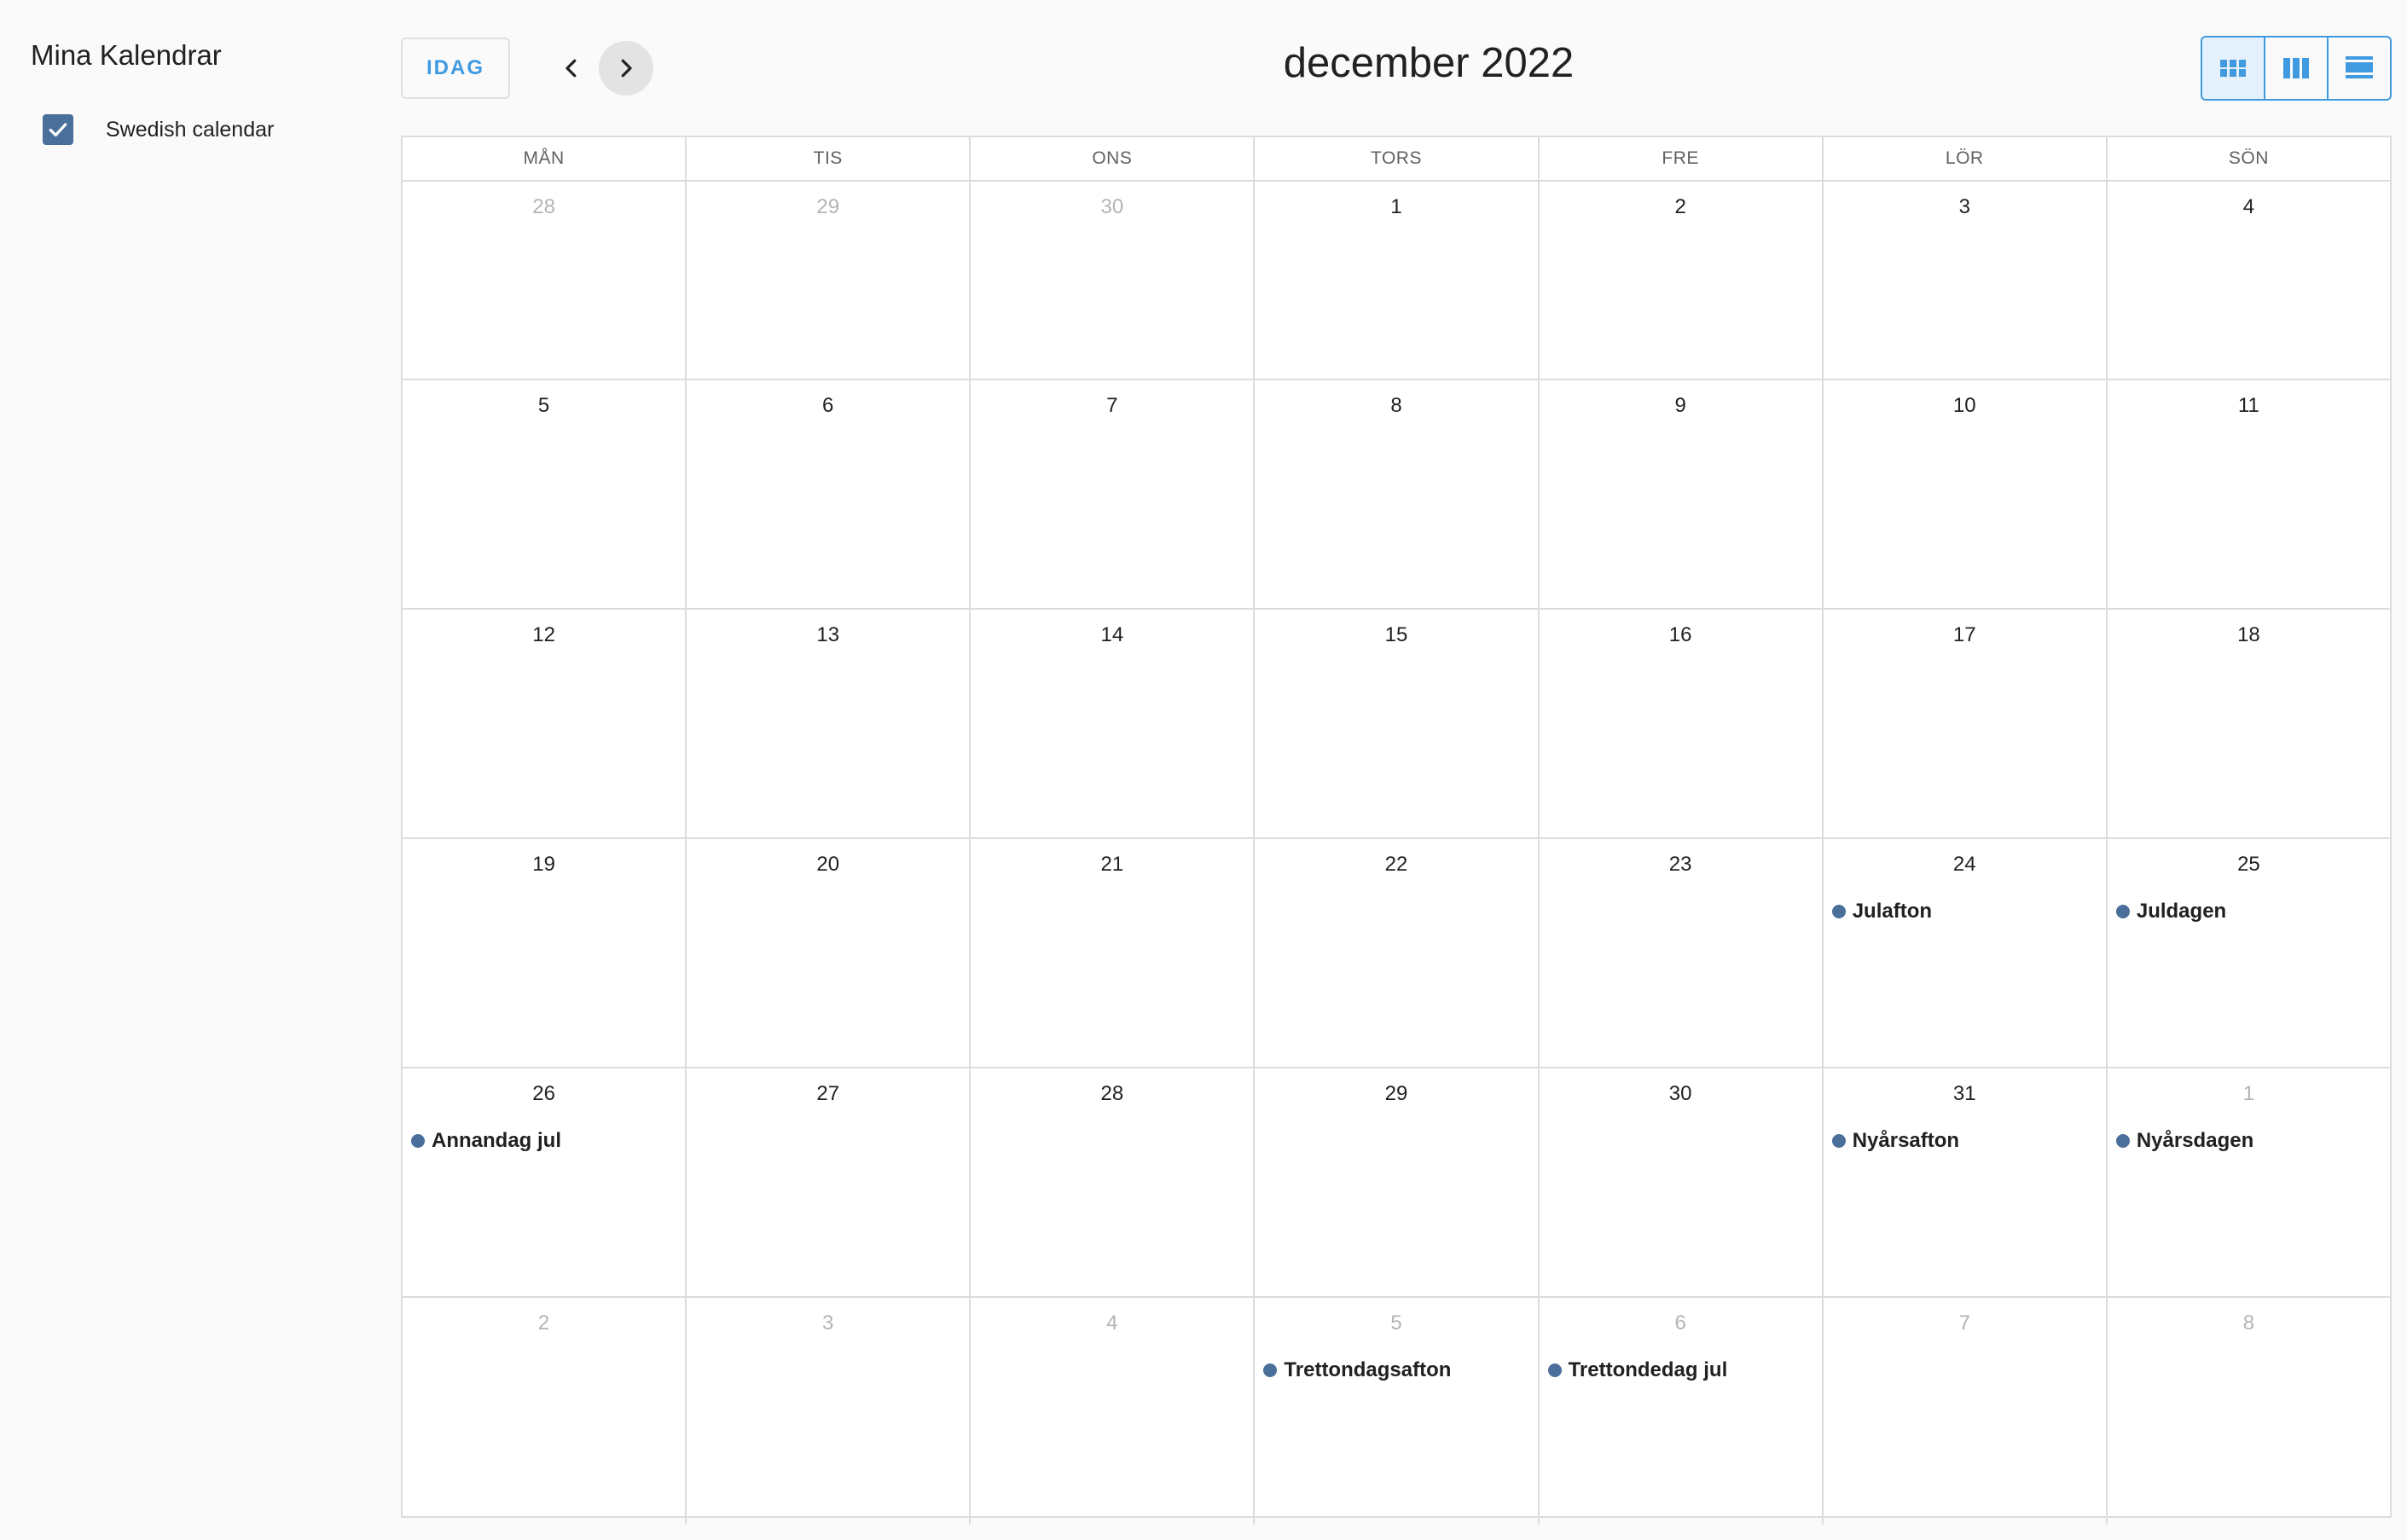 The image size is (2407, 1540). I want to click on calendar-event: Nyårsafton, so click(1966, 1140).